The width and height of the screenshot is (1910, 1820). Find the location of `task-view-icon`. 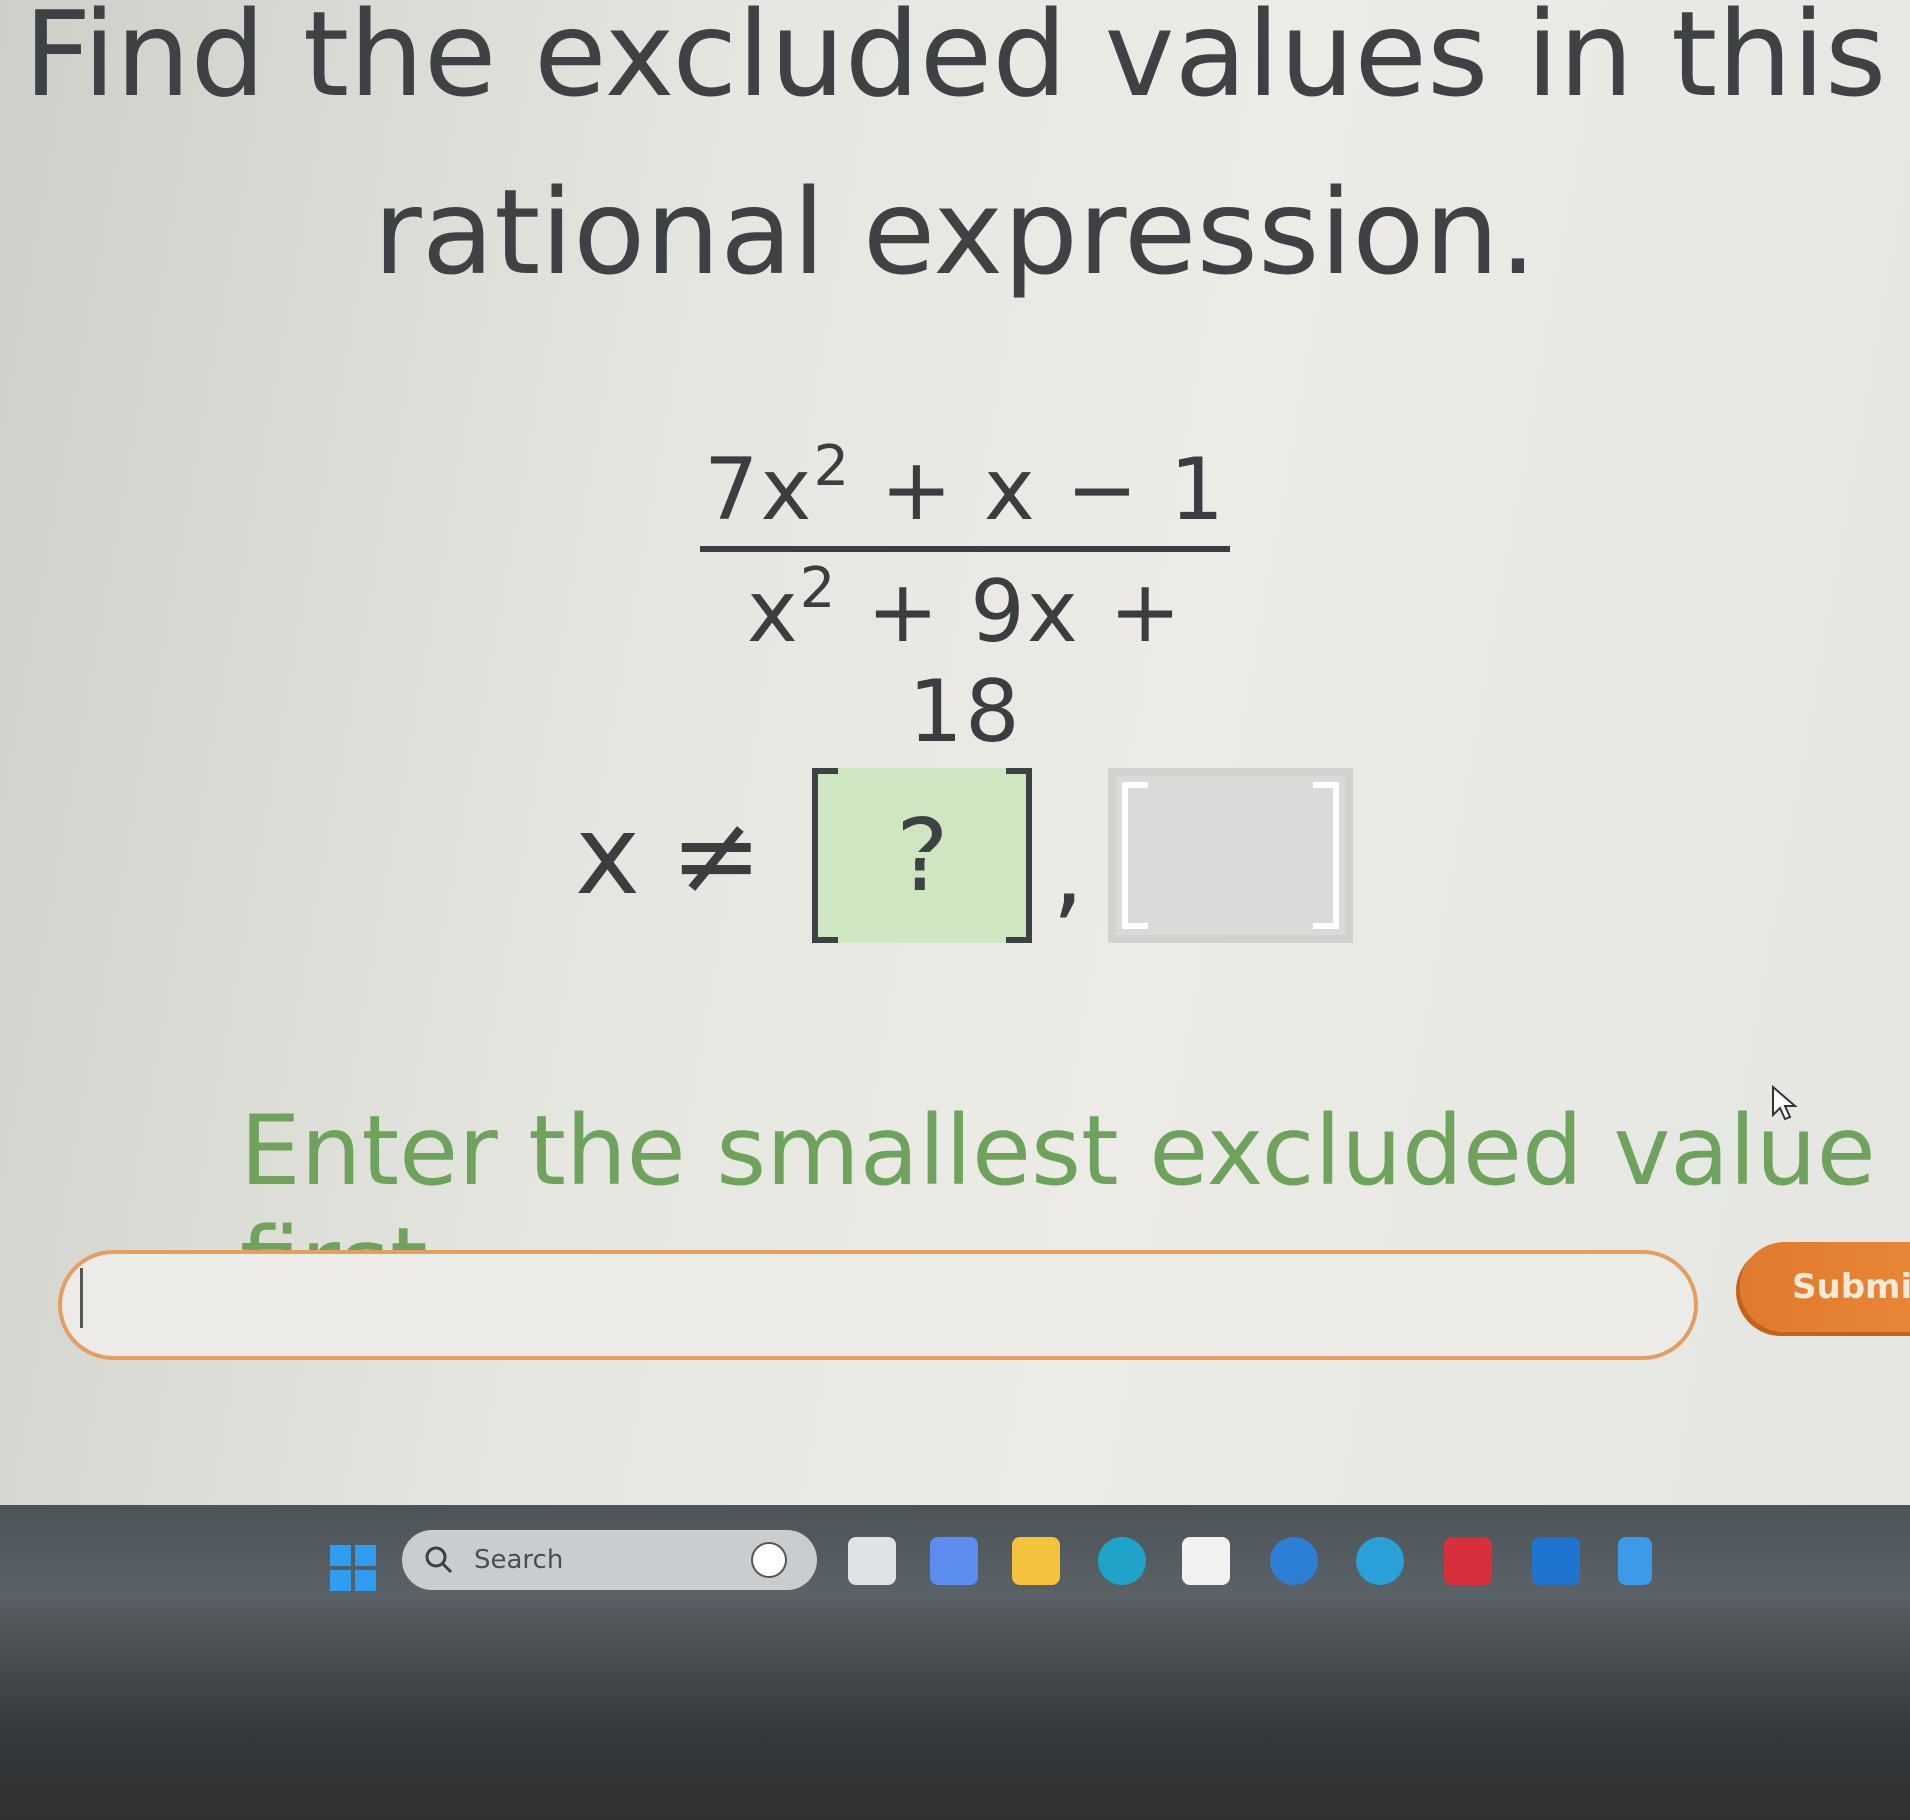

task-view-icon is located at coordinates (872, 1561).